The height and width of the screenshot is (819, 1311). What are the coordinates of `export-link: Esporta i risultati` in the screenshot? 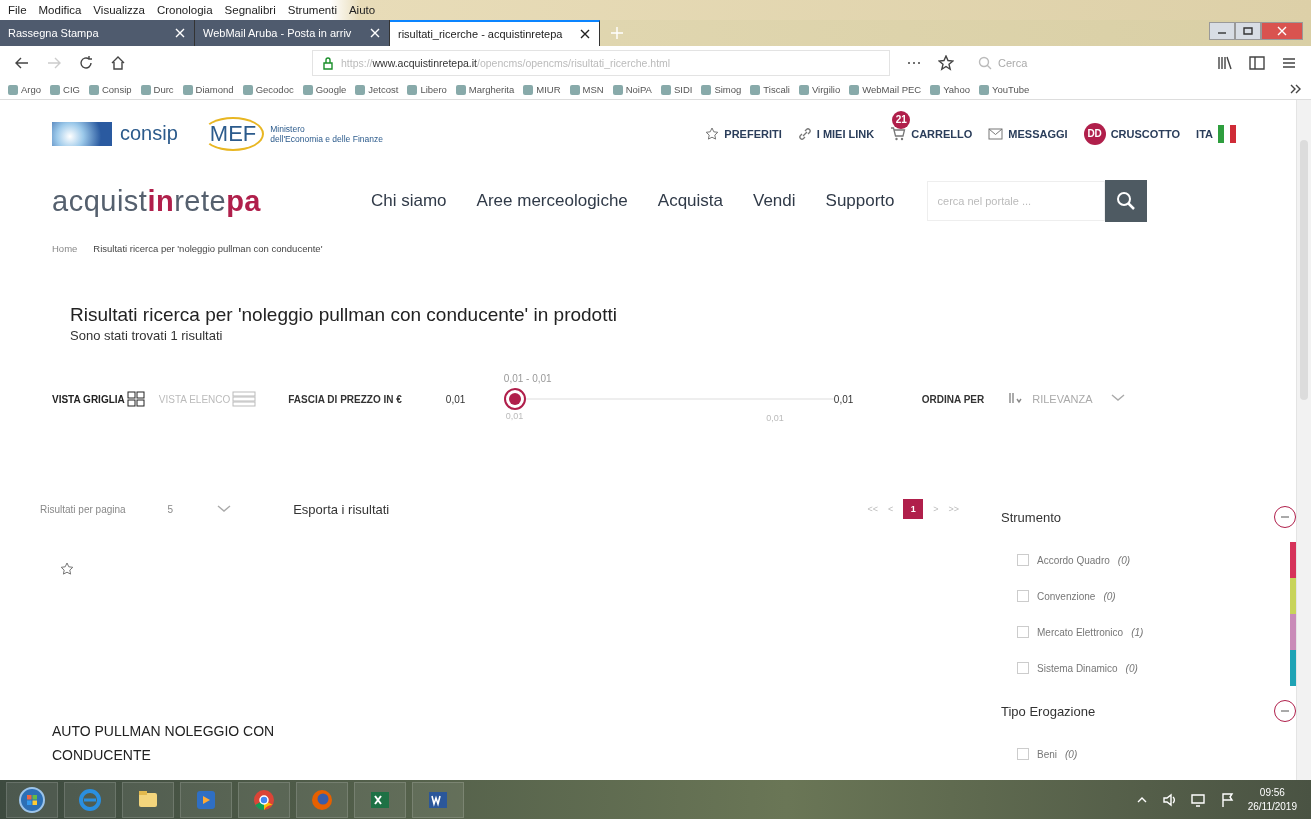 It's located at (341, 509).